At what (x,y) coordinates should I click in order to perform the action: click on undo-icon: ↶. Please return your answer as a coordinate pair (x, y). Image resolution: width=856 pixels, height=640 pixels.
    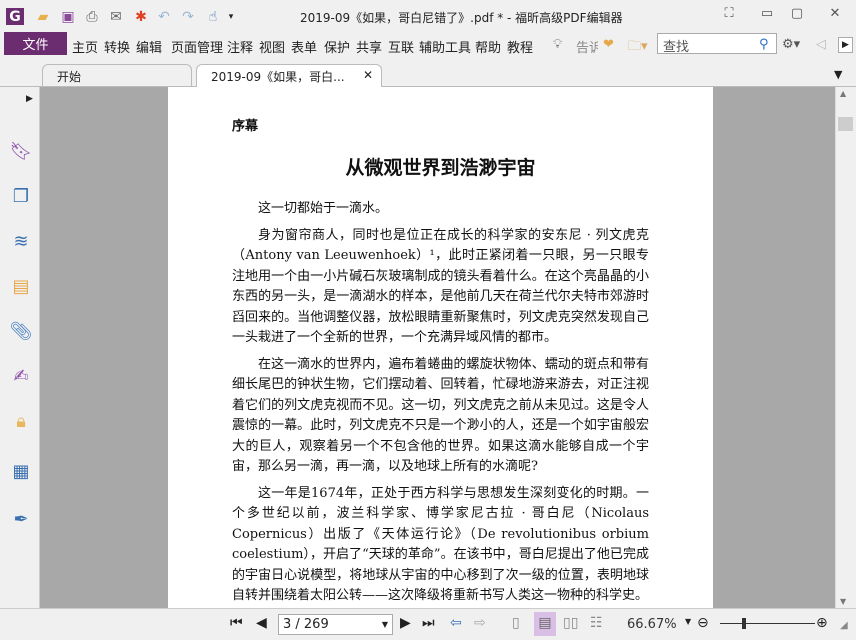
    Looking at the image, I should click on (164, 16).